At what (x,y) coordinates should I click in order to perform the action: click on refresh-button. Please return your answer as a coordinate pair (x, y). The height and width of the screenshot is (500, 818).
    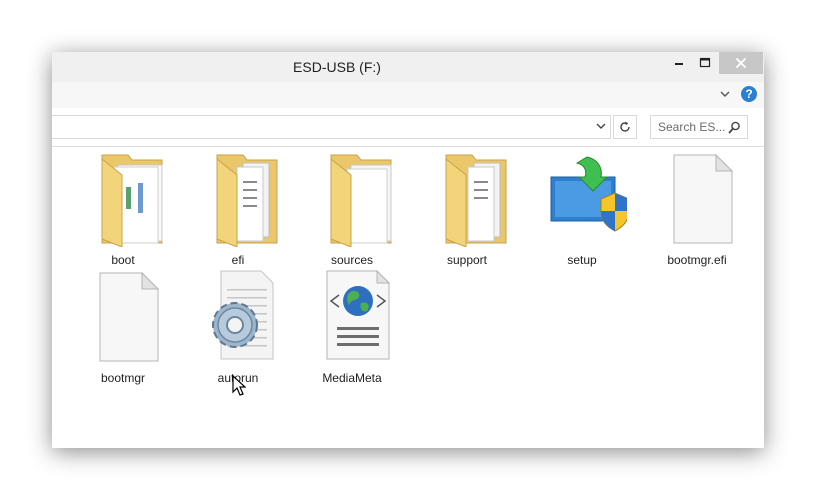
    Looking at the image, I should click on (625, 127).